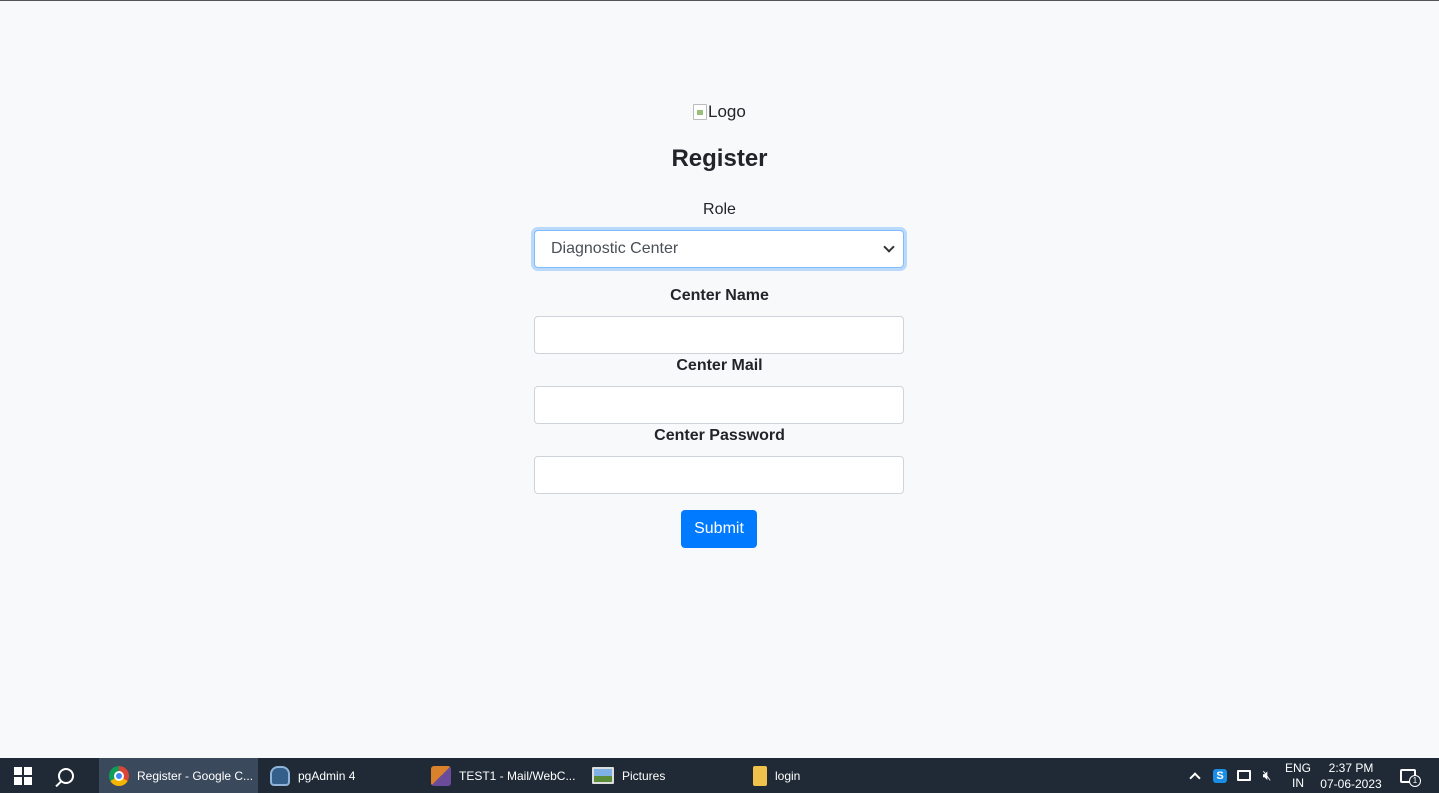 The height and width of the screenshot is (793, 1439). I want to click on center-mail-input, so click(719, 405).